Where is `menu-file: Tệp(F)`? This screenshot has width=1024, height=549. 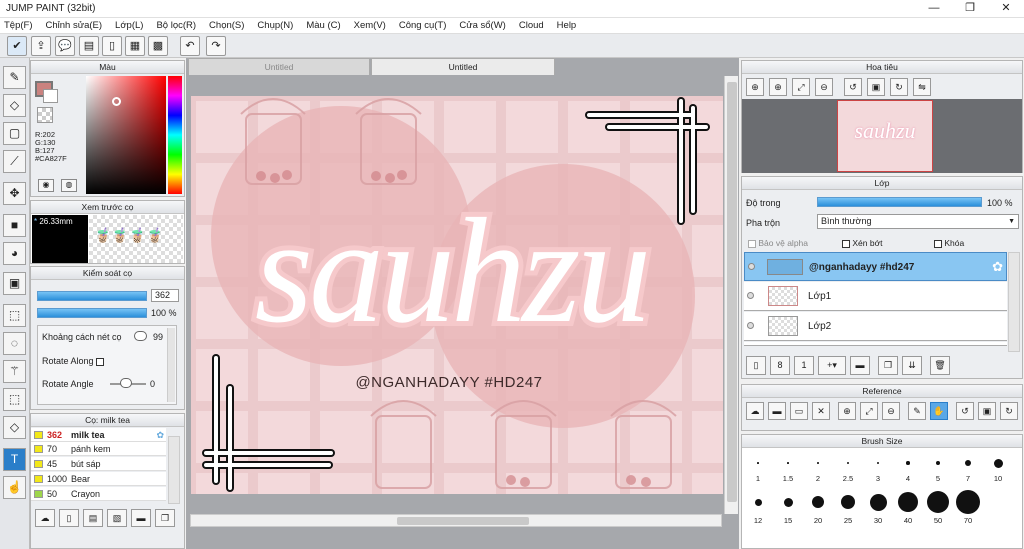 menu-file: Tệp(F) is located at coordinates (18, 25).